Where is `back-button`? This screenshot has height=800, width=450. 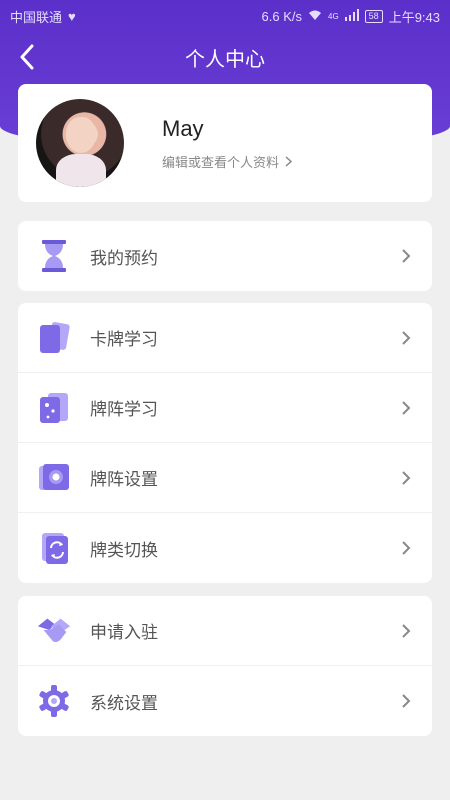
back-button is located at coordinates (27, 57).